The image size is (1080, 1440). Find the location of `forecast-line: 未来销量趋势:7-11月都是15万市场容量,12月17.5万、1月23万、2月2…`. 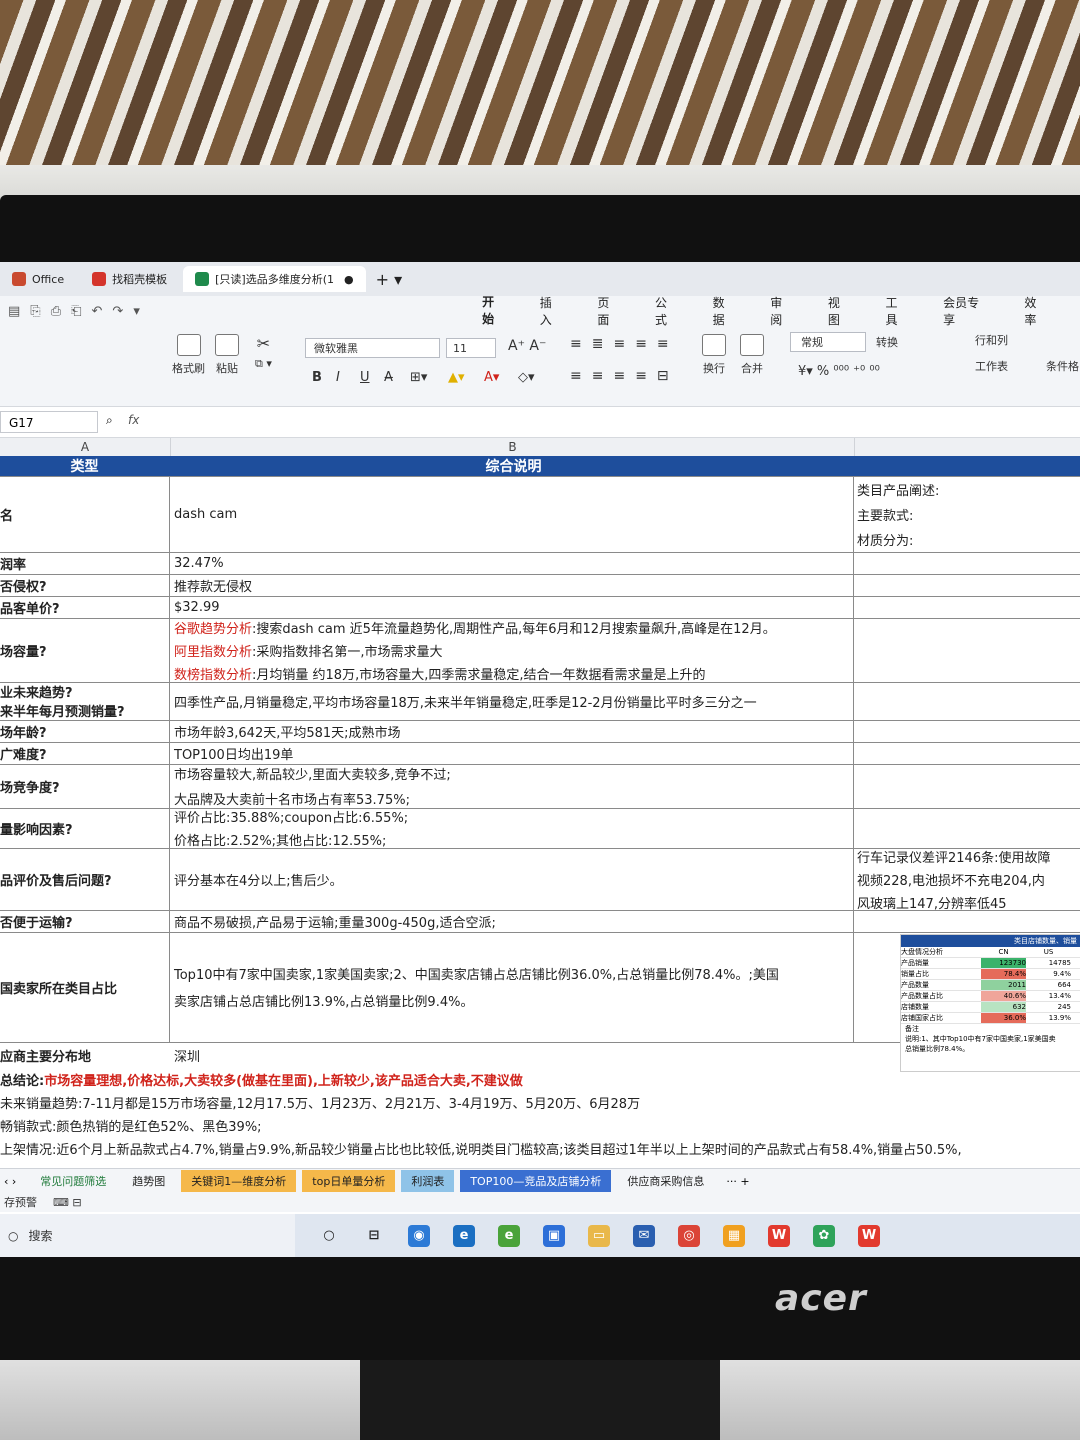

forecast-line: 未来销量趋势:7-11月都是15万市场容量,12月17.5万、1月23万、2月2… is located at coordinates (320, 1102).